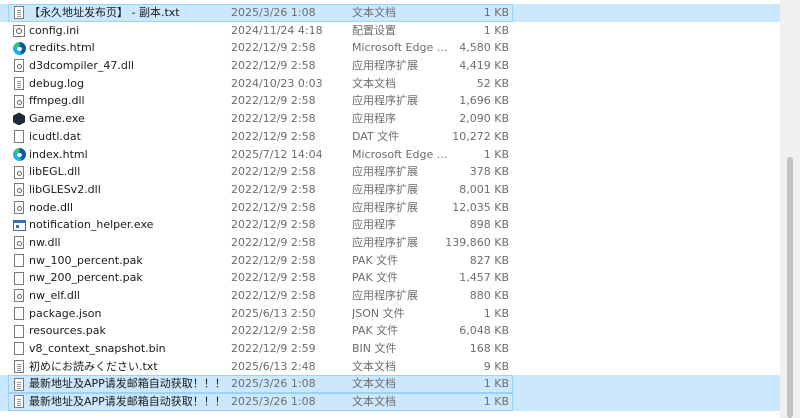  Describe the element at coordinates (54, 30) in the screenshot. I see `file-name: config.ini` at that location.